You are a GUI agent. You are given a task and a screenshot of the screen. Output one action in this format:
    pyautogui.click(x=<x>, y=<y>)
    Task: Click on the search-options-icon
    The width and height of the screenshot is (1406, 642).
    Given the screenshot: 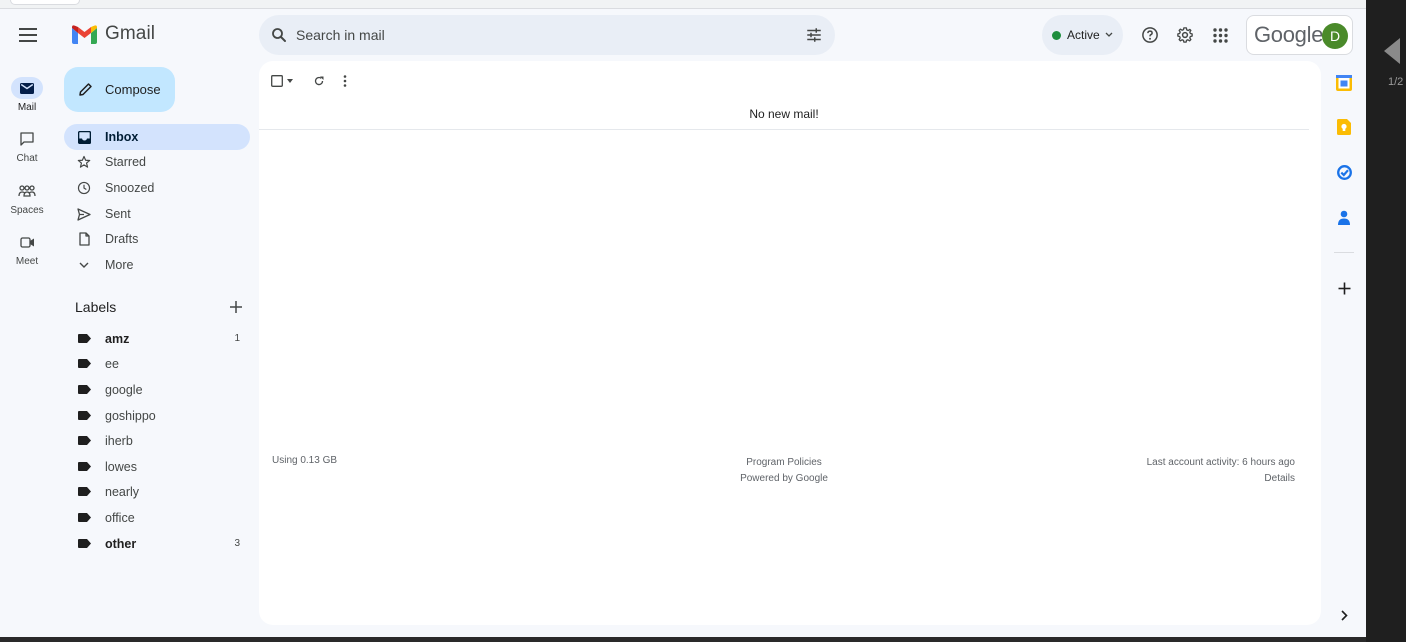 What is the action you would take?
    pyautogui.click(x=814, y=35)
    